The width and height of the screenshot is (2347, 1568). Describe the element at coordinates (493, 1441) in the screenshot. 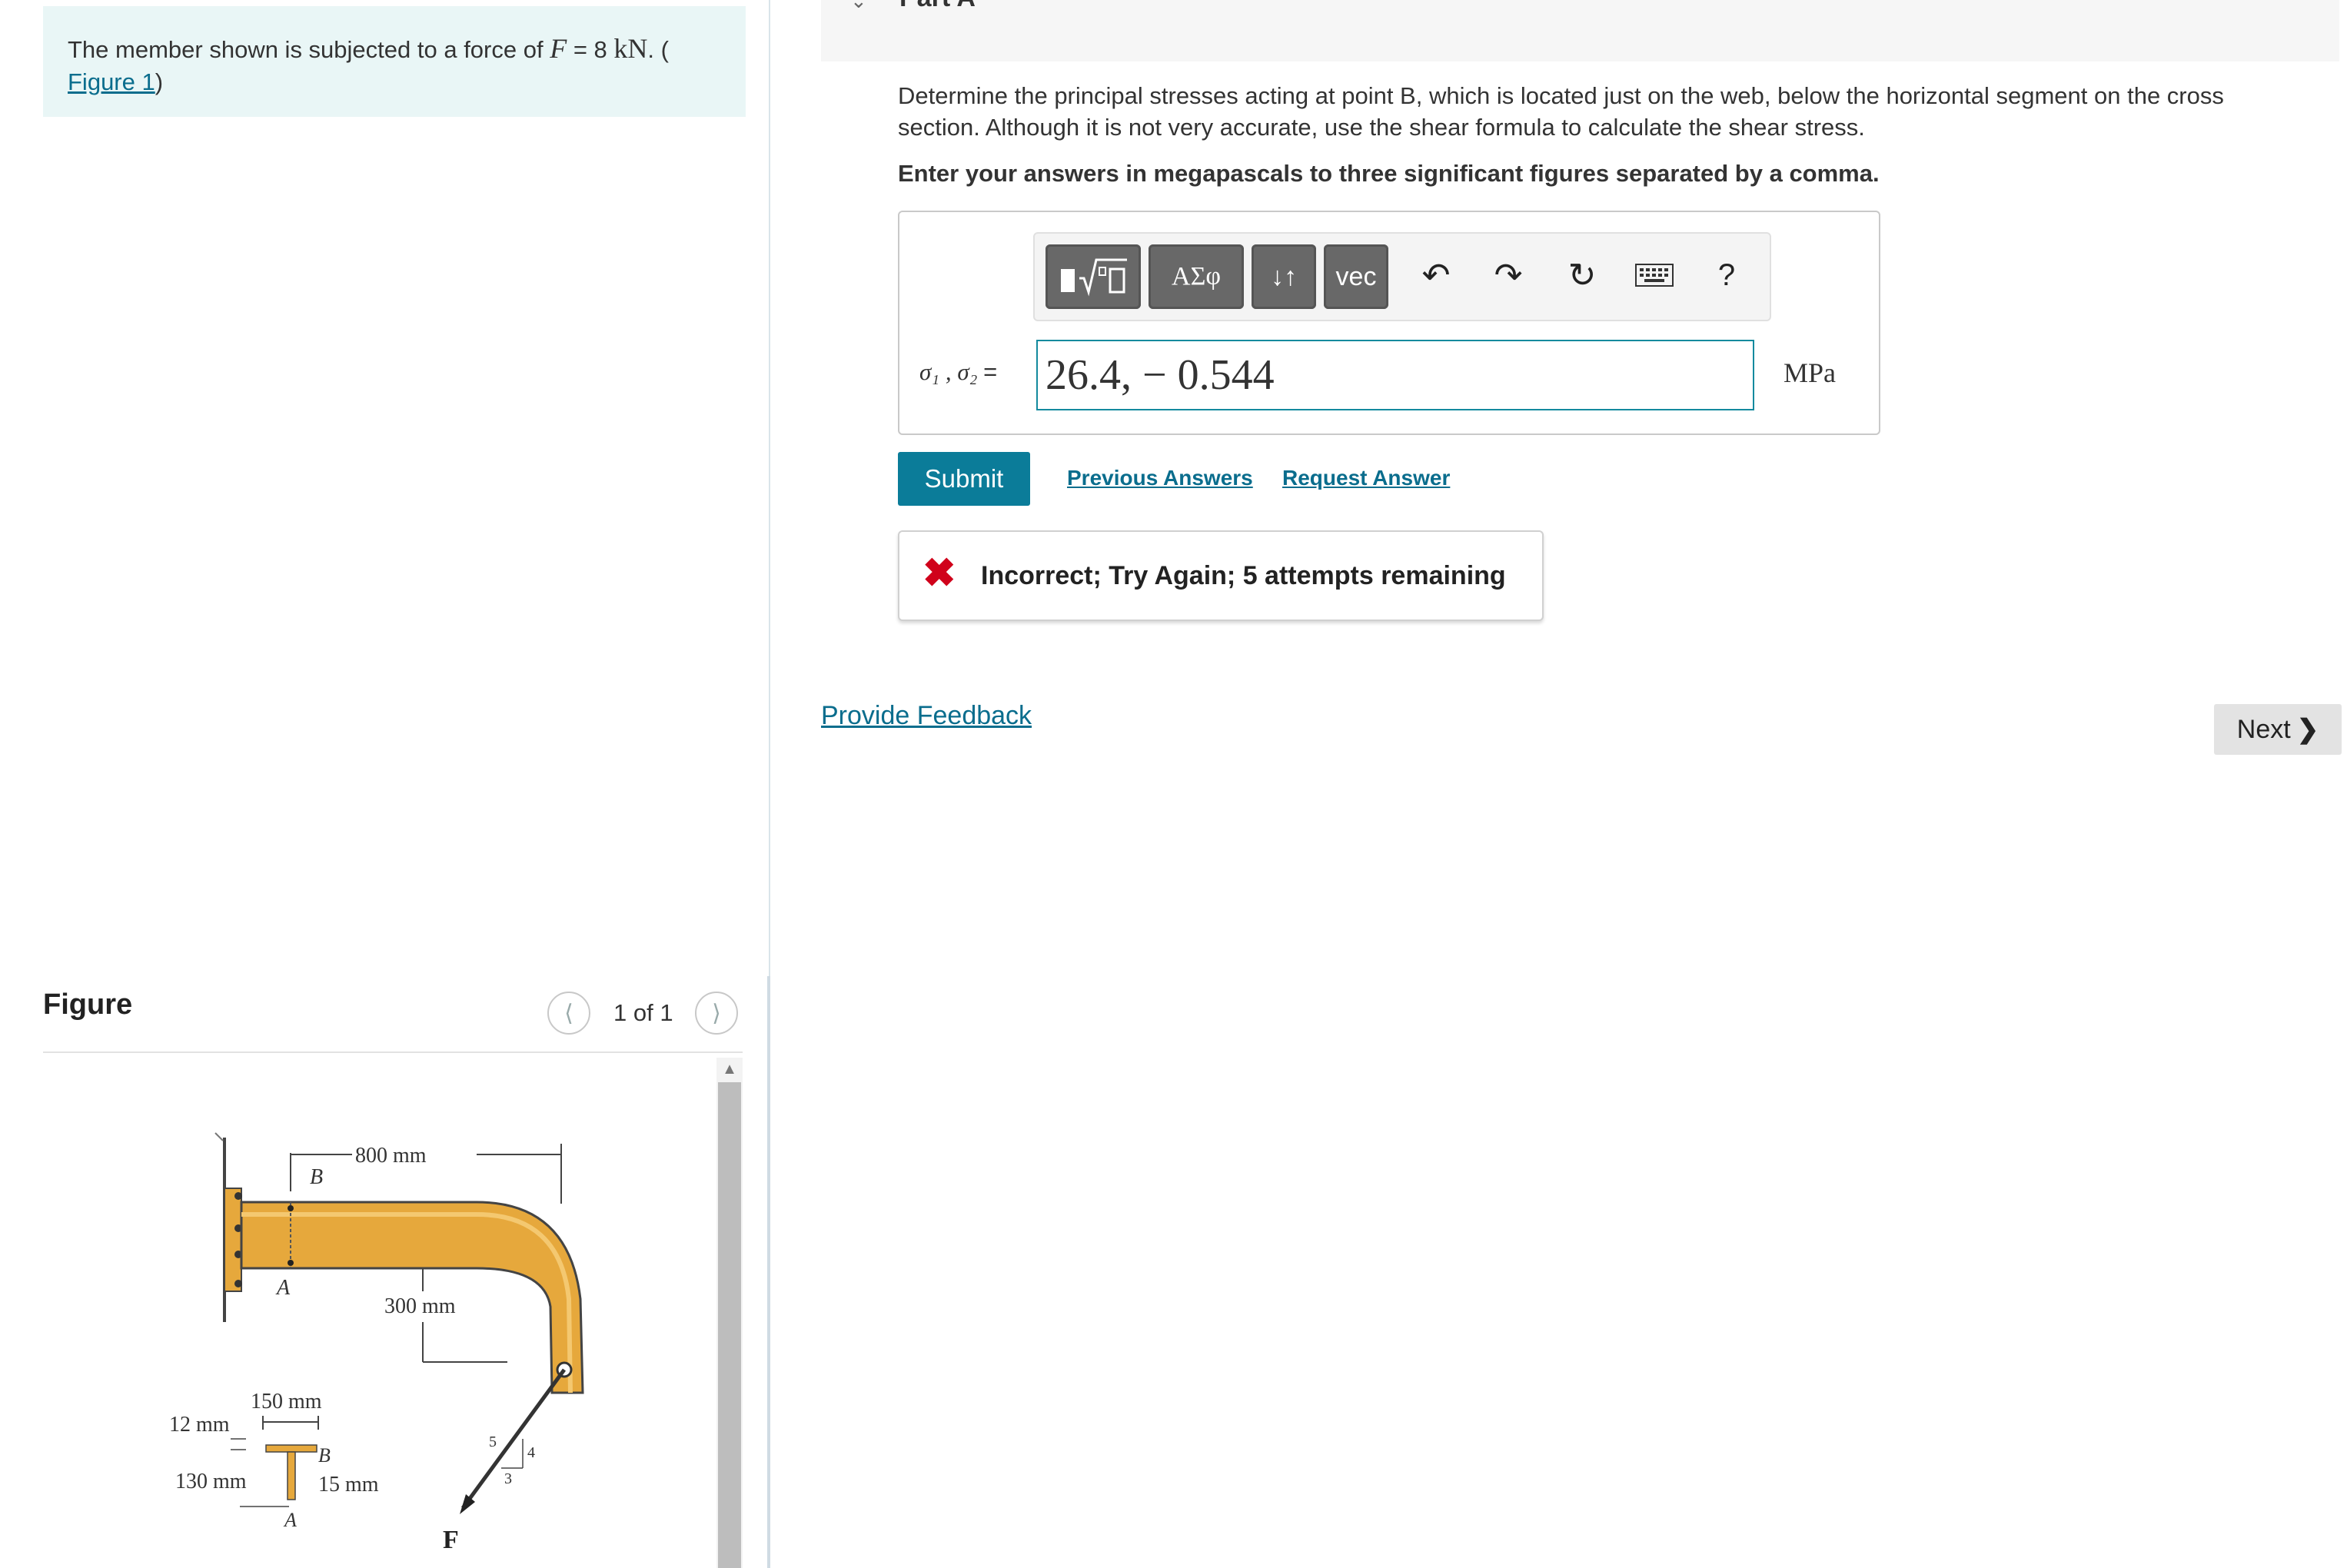

I see `slope-5: 5` at that location.